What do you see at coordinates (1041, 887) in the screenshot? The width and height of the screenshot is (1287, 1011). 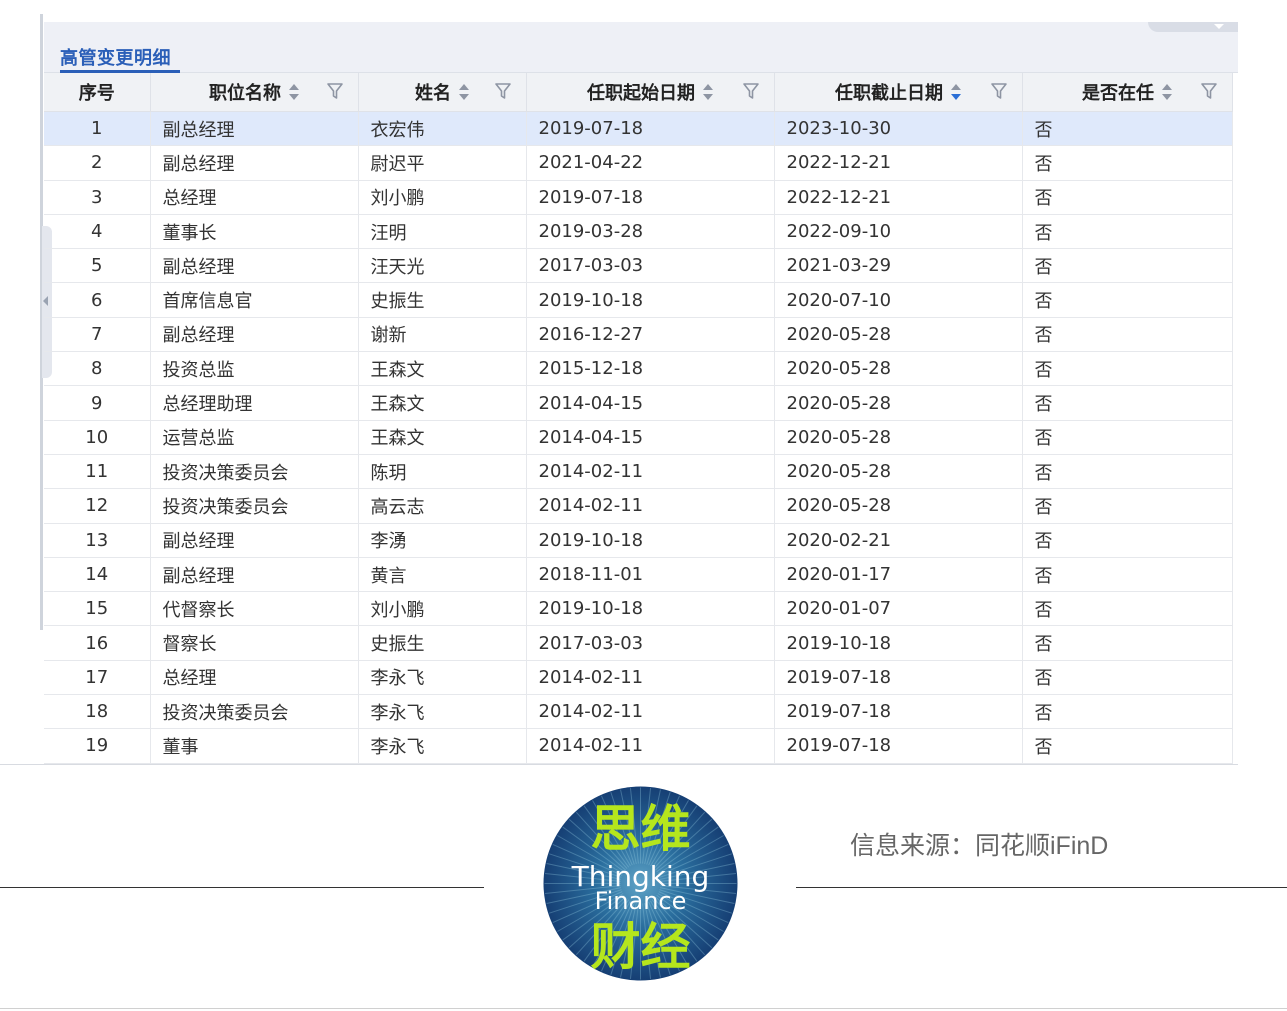 I see `footer-divider-right` at bounding box center [1041, 887].